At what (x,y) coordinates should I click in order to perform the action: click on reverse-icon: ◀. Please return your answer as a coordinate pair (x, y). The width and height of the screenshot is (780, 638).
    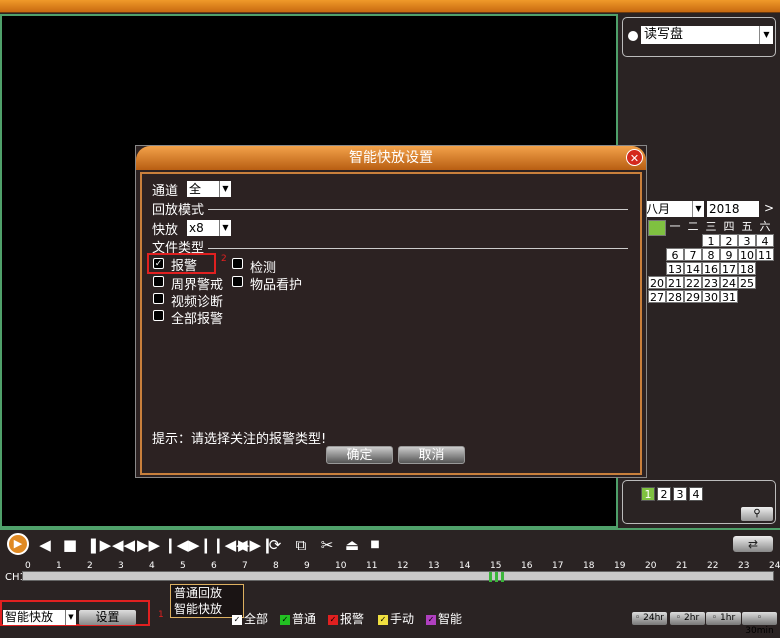
    Looking at the image, I should click on (45, 545).